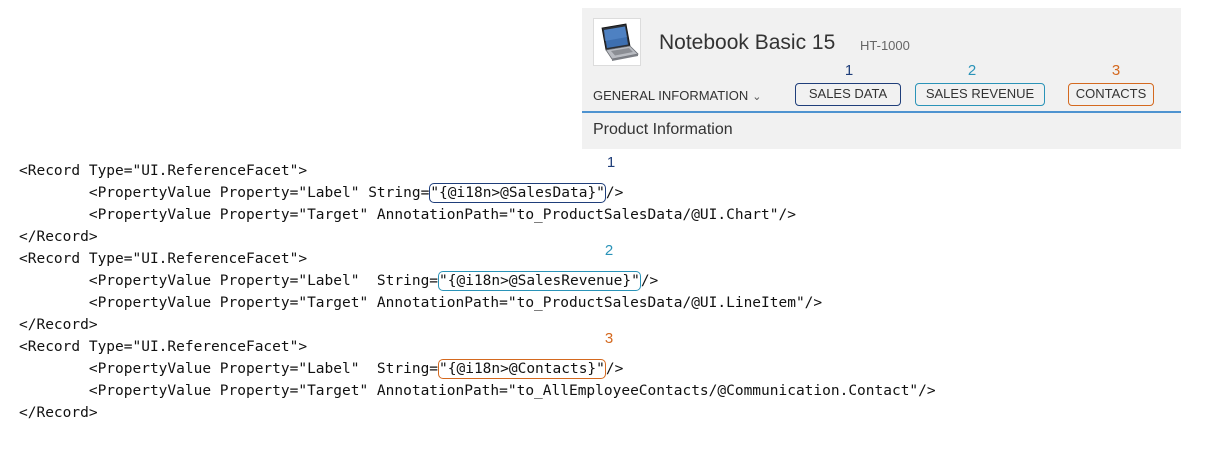 This screenshot has width=1205, height=451. What do you see at coordinates (848, 94) in the screenshot?
I see `tab-sales-data: SALES DATA` at bounding box center [848, 94].